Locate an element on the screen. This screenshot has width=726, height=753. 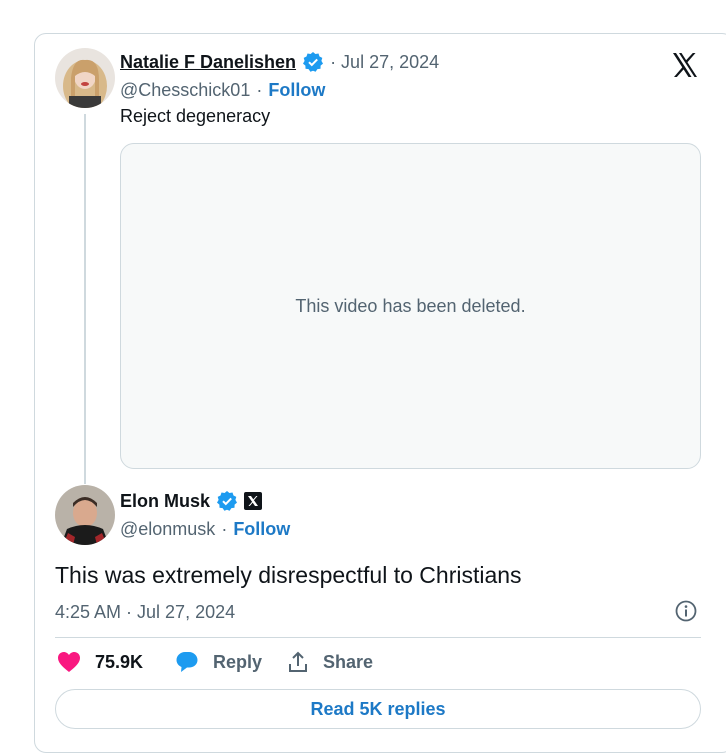
reply-button: Reply is located at coordinates (218, 662).